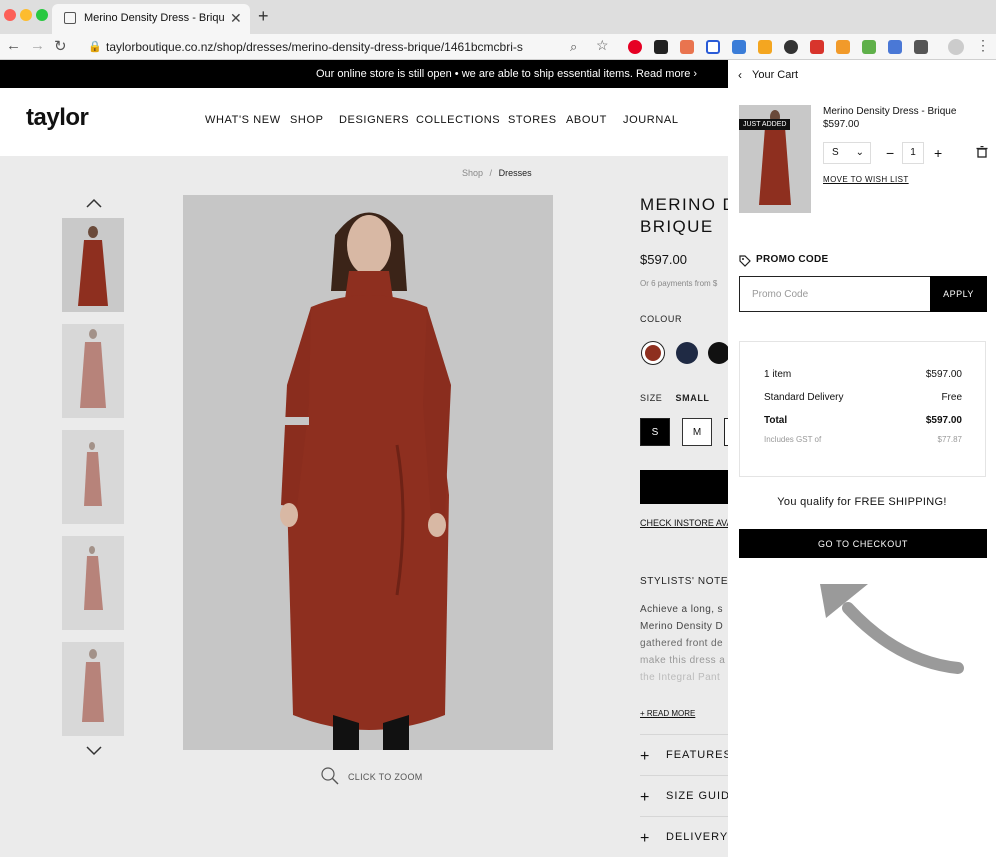 The width and height of the screenshot is (996, 857). I want to click on size-button-m: M, so click(697, 432).